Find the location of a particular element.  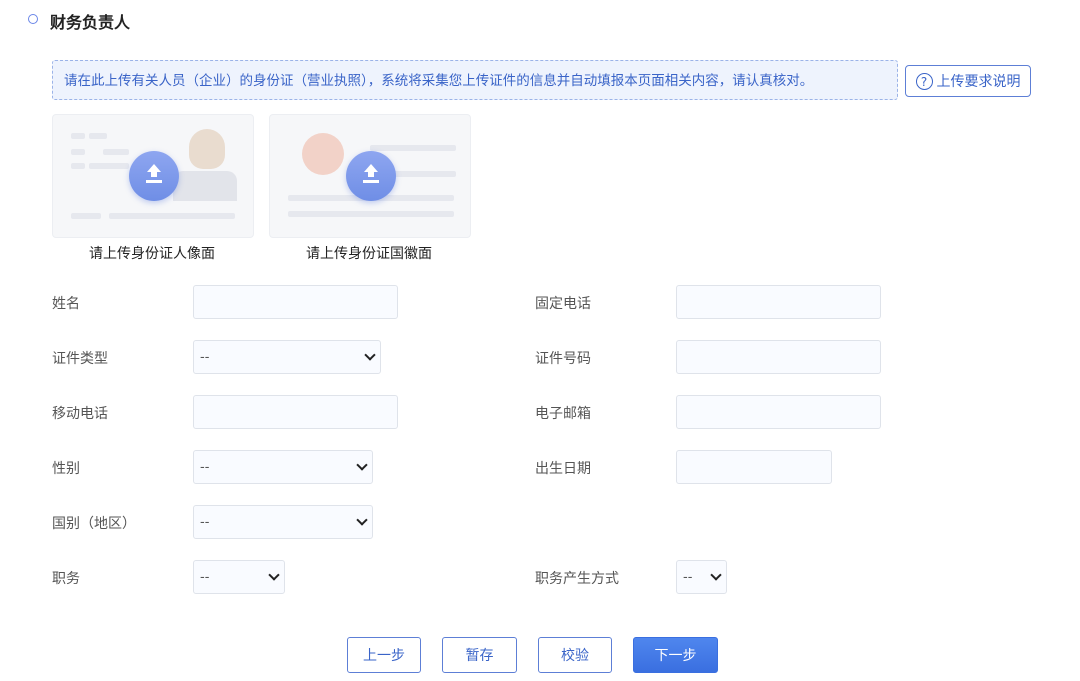

section-title: 财务负责人 is located at coordinates (90, 22).